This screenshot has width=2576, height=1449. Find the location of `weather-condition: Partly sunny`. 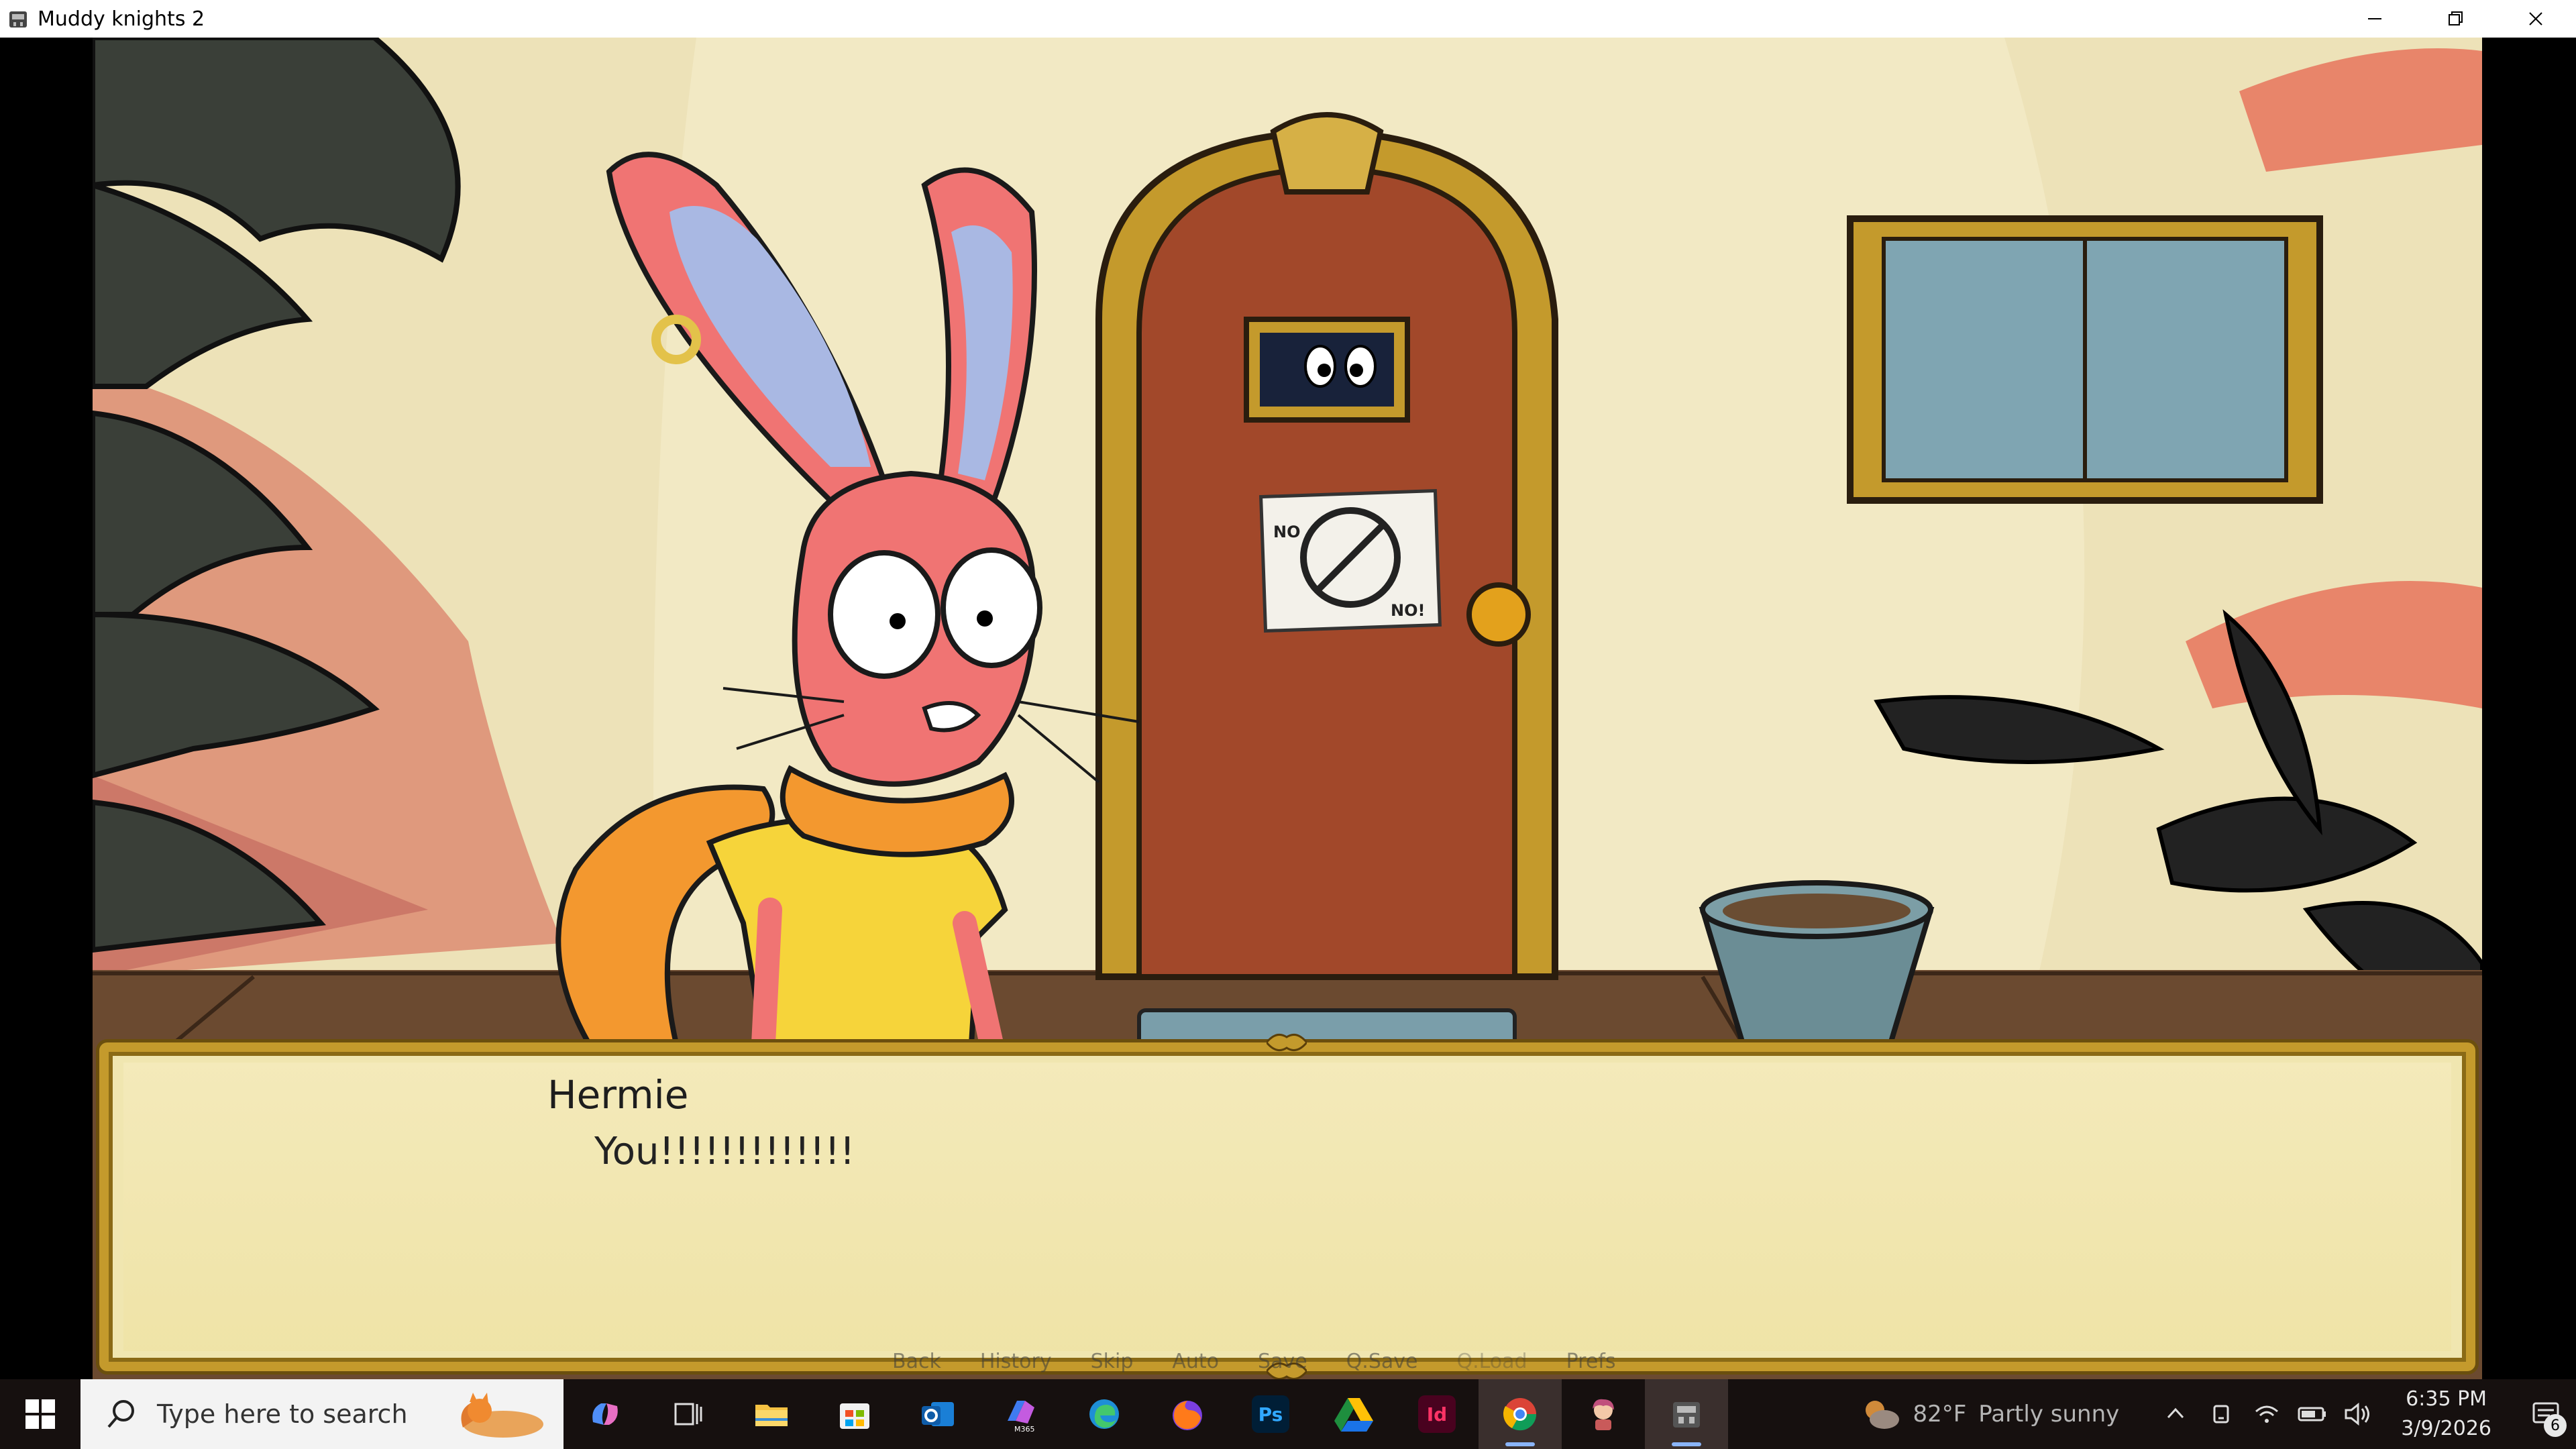

weather-condition: Partly sunny is located at coordinates (2049, 1414).